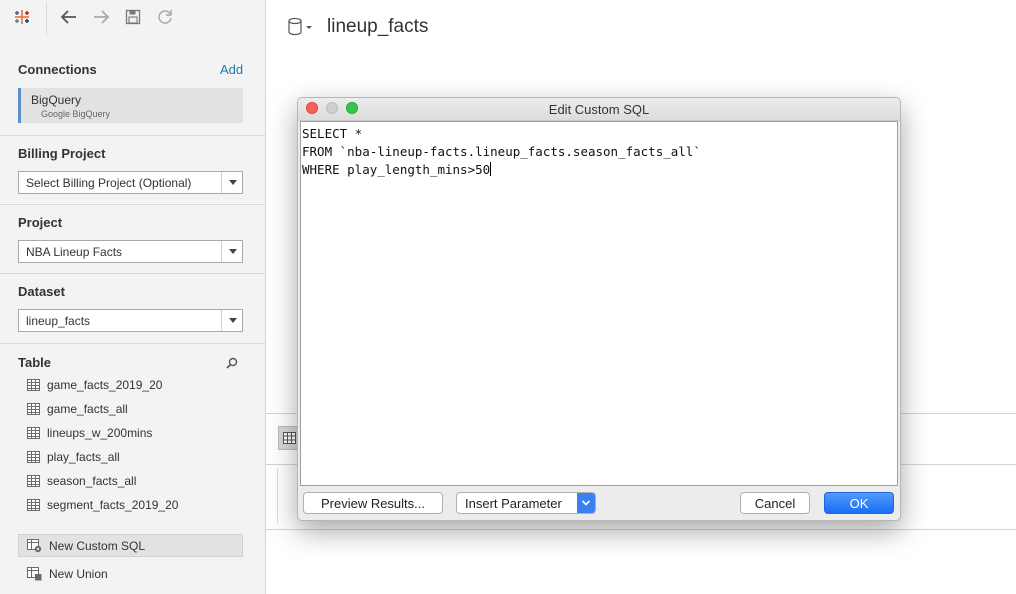 The image size is (1016, 594). I want to click on add-connection-link: Add, so click(231, 69).